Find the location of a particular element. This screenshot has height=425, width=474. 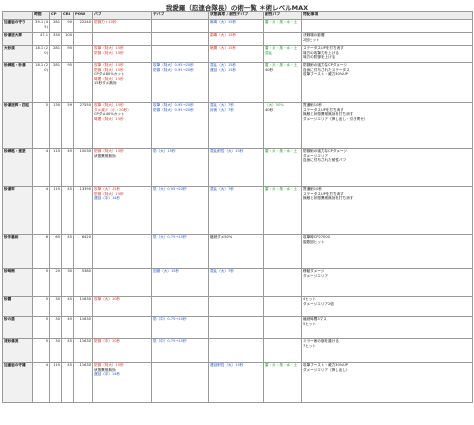

cell-pow: 15030 is located at coordinates (83, 167).